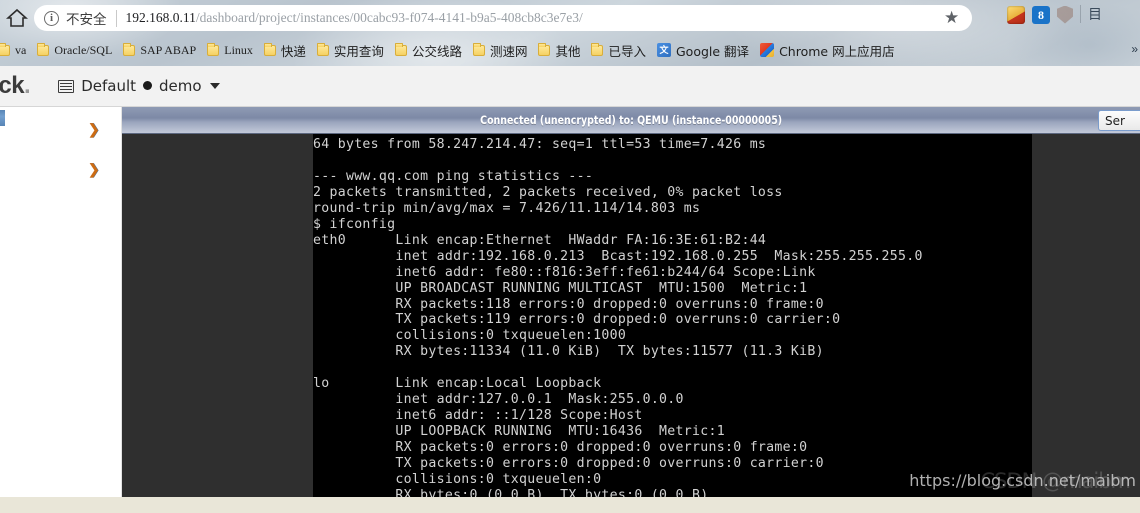  What do you see at coordinates (713, 51) in the screenshot?
I see `bookmark-label: Google 翻译` at bounding box center [713, 51].